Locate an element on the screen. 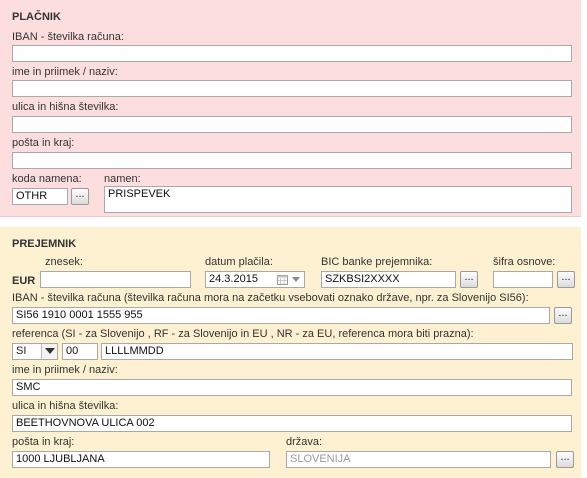 The image size is (587, 478). payer-iban-input is located at coordinates (292, 53).